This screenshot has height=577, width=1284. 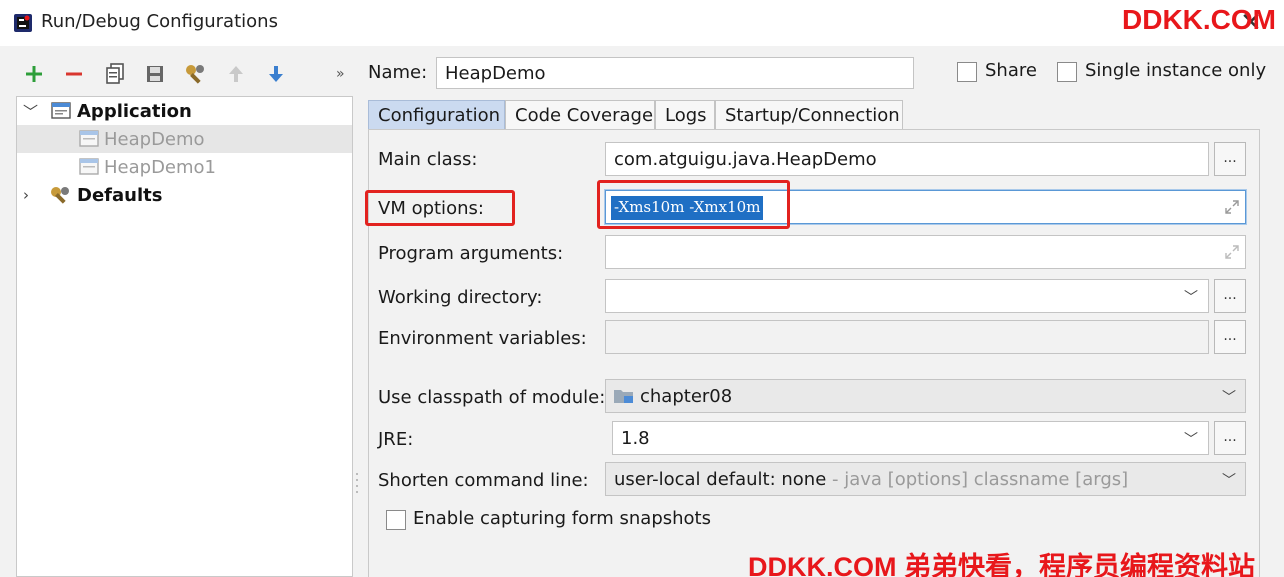 What do you see at coordinates (685, 115) in the screenshot?
I see `tab-logs: Logs` at bounding box center [685, 115].